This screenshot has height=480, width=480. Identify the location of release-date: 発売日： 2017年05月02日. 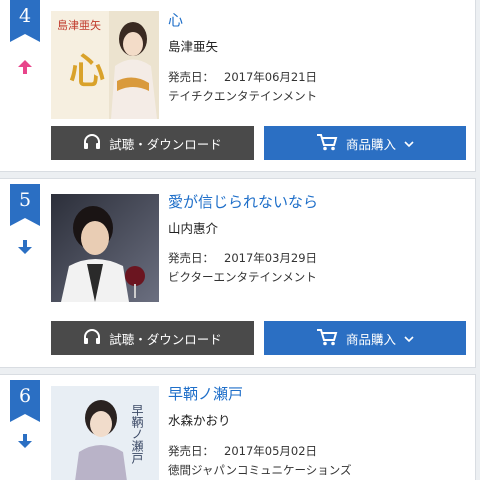
(243, 451).